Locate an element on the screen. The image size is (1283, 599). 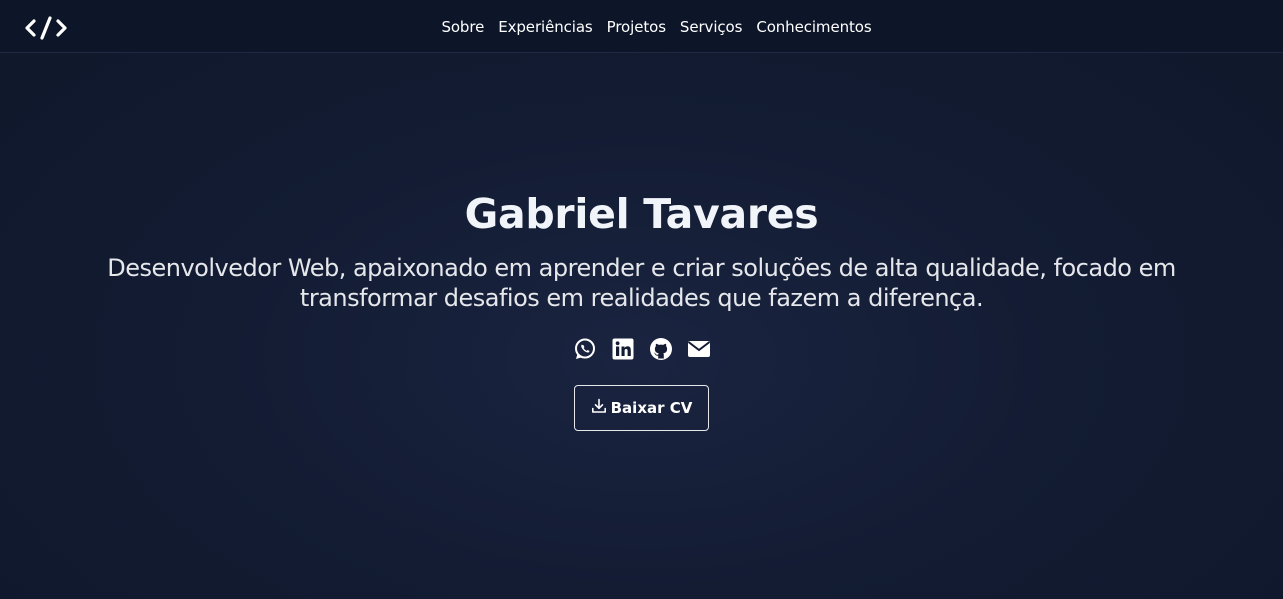
nav-link-servicos: Serviços is located at coordinates (711, 27).